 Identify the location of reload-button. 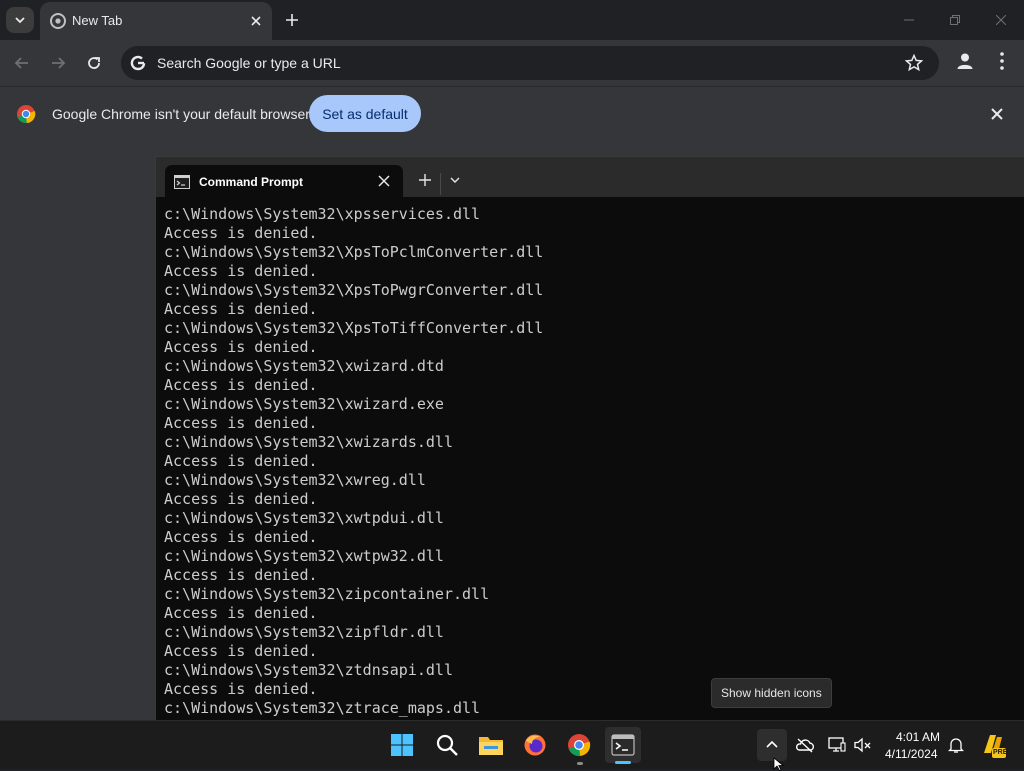
(94, 63).